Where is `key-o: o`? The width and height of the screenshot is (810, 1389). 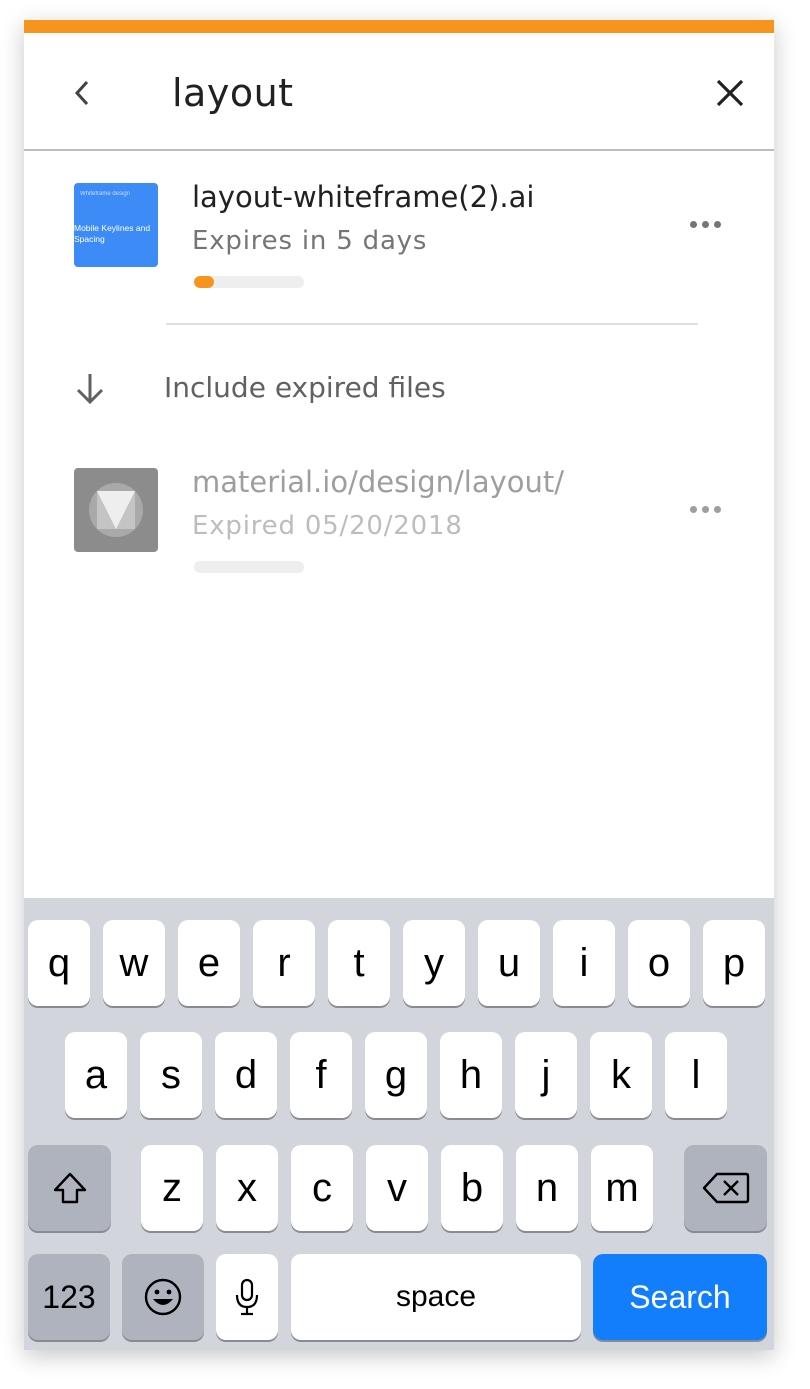
key-o: o is located at coordinates (659, 963).